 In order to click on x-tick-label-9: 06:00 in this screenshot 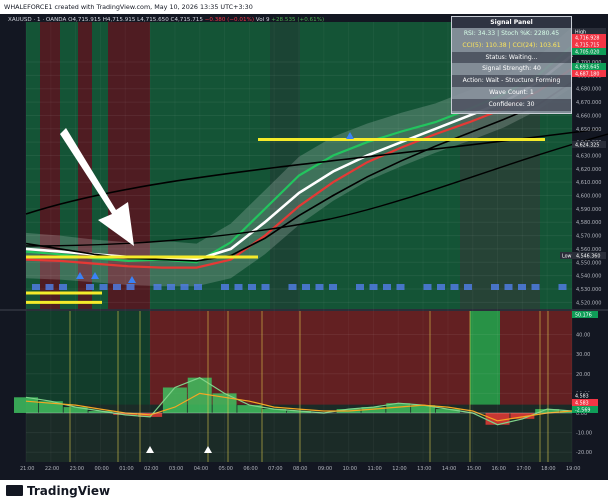, I will do `click(250, 469)`.